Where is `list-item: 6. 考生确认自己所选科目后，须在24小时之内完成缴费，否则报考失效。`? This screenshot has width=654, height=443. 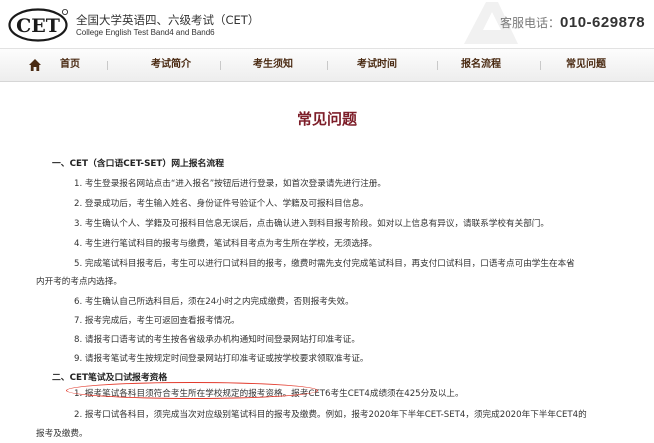
list-item: 6. 考生确认自己所选科目后，须在24小时之内完成缴费，否则报考失效。 is located at coordinates (214, 302).